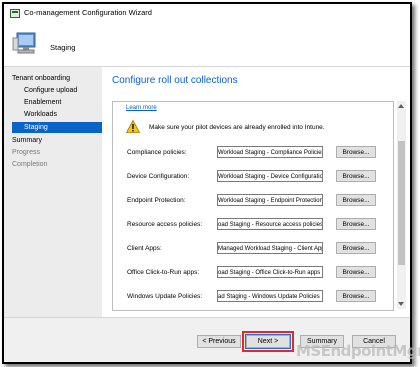 The image size is (420, 367). What do you see at coordinates (158, 176) in the screenshot?
I see `device-configuration-label: Device Configuration:` at bounding box center [158, 176].